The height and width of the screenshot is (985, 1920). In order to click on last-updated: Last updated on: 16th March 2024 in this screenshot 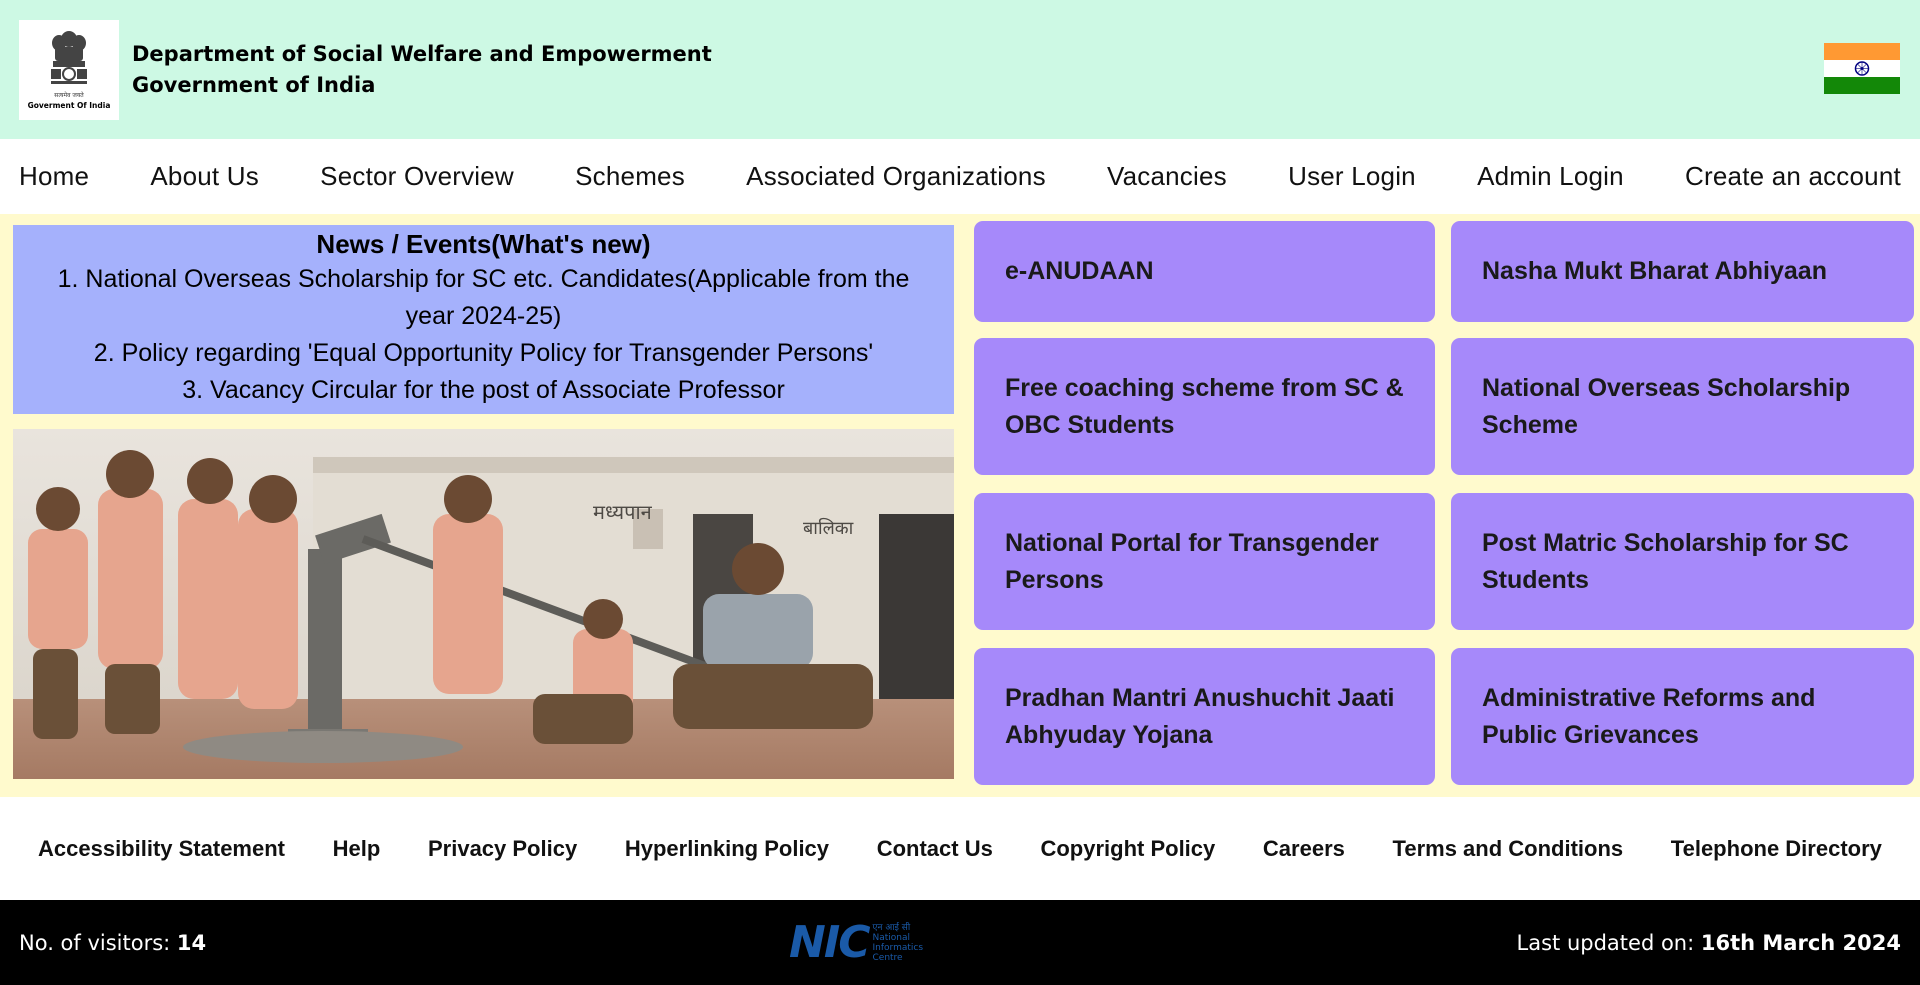, I will do `click(1709, 943)`.